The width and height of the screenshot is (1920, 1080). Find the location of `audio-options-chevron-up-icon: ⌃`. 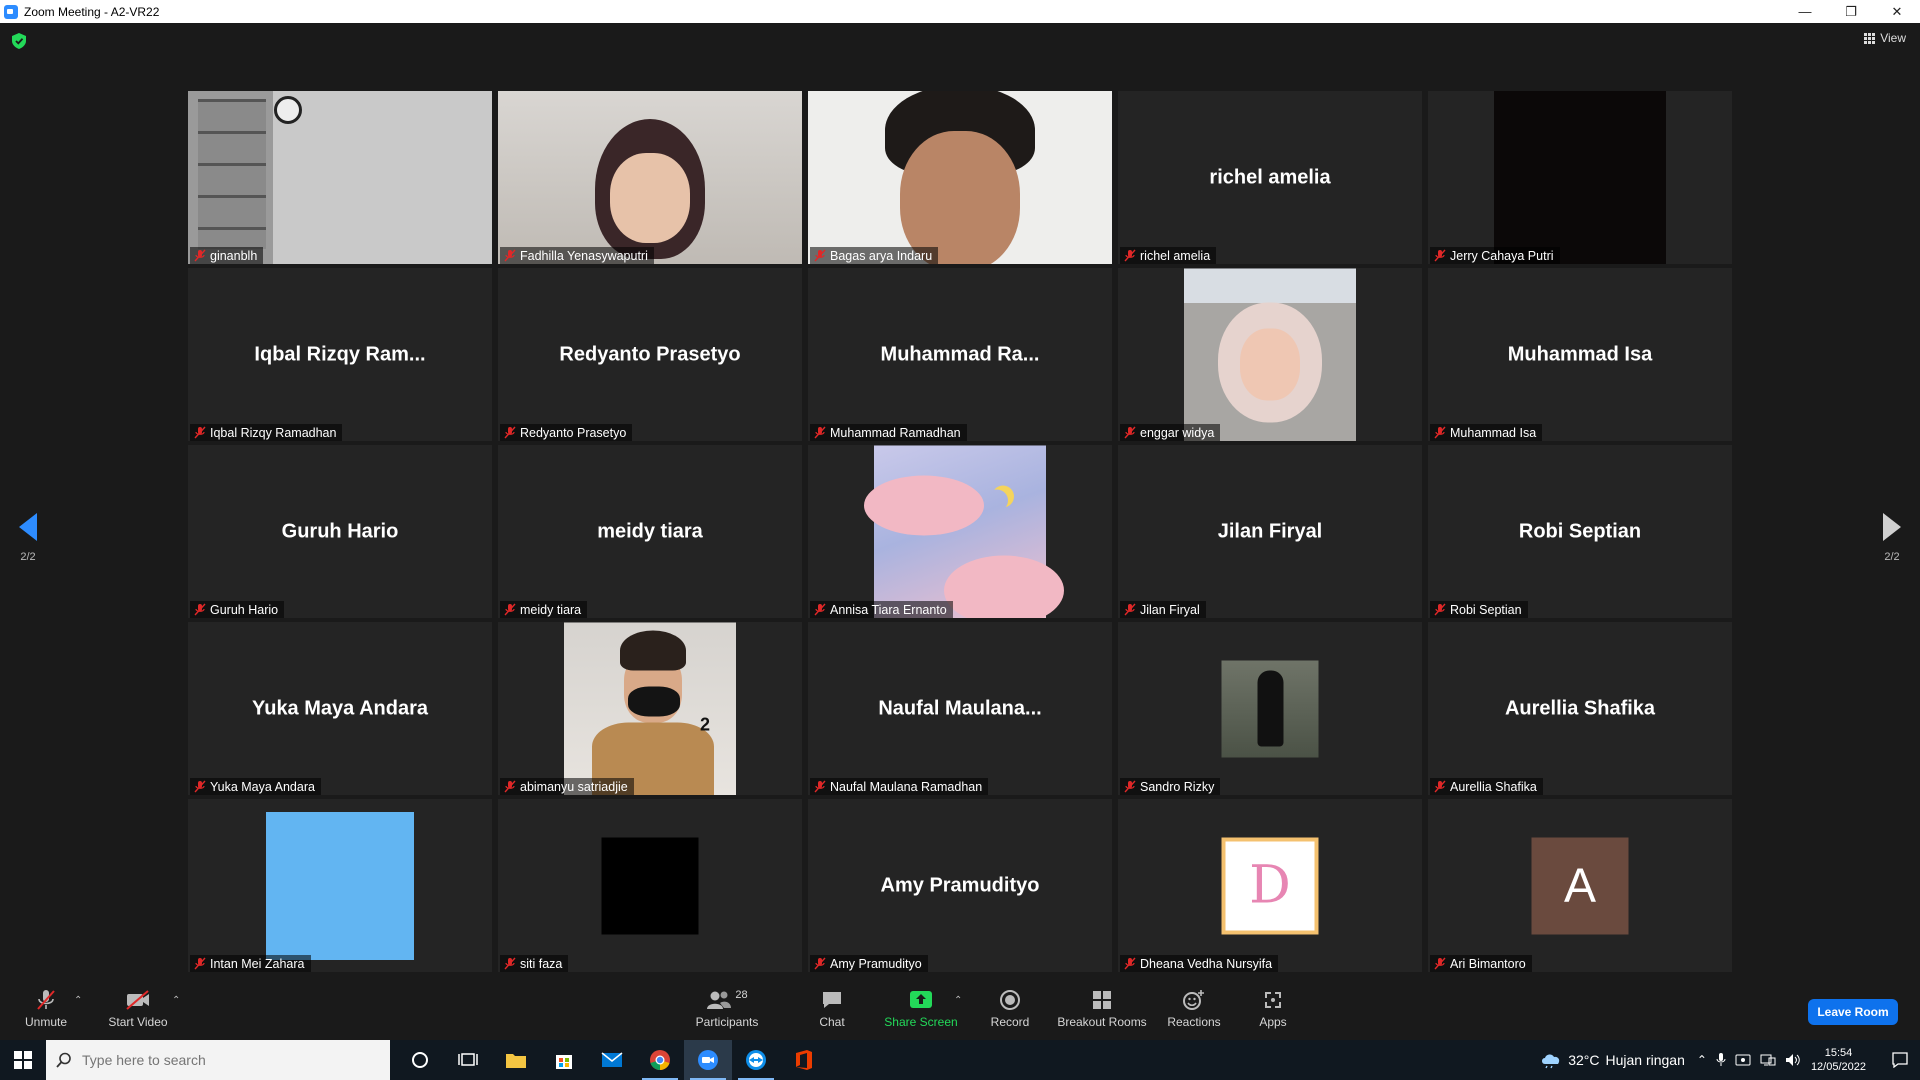

audio-options-chevron-up-icon: ⌃ is located at coordinates (78, 1000).